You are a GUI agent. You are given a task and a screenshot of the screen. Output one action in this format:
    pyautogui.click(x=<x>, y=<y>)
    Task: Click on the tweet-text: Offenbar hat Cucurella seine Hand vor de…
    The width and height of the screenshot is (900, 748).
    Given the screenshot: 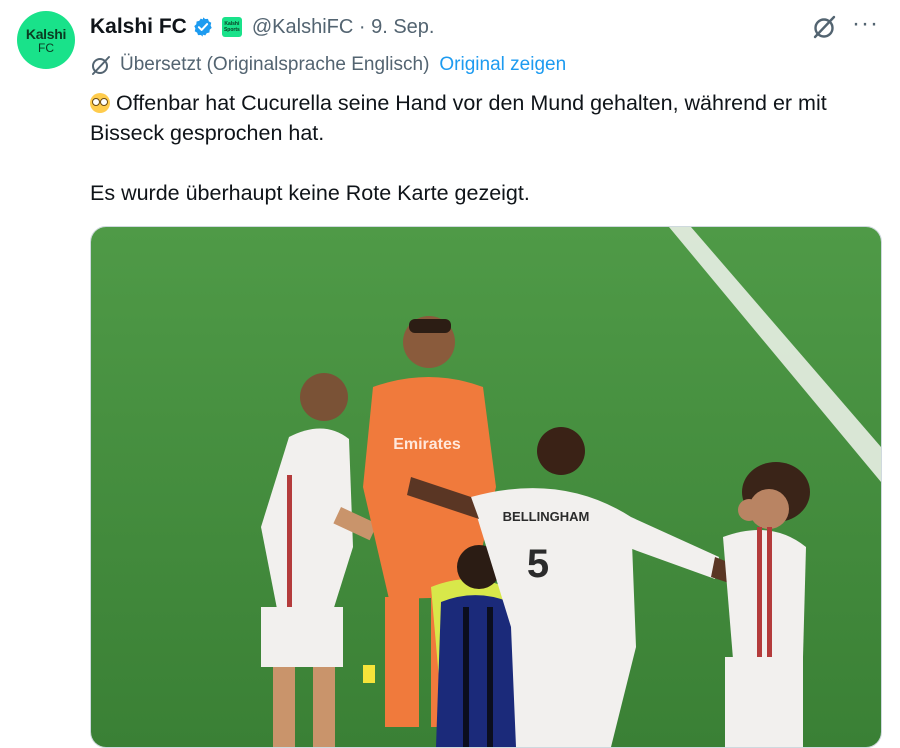 What is the action you would take?
    pyautogui.click(x=485, y=148)
    